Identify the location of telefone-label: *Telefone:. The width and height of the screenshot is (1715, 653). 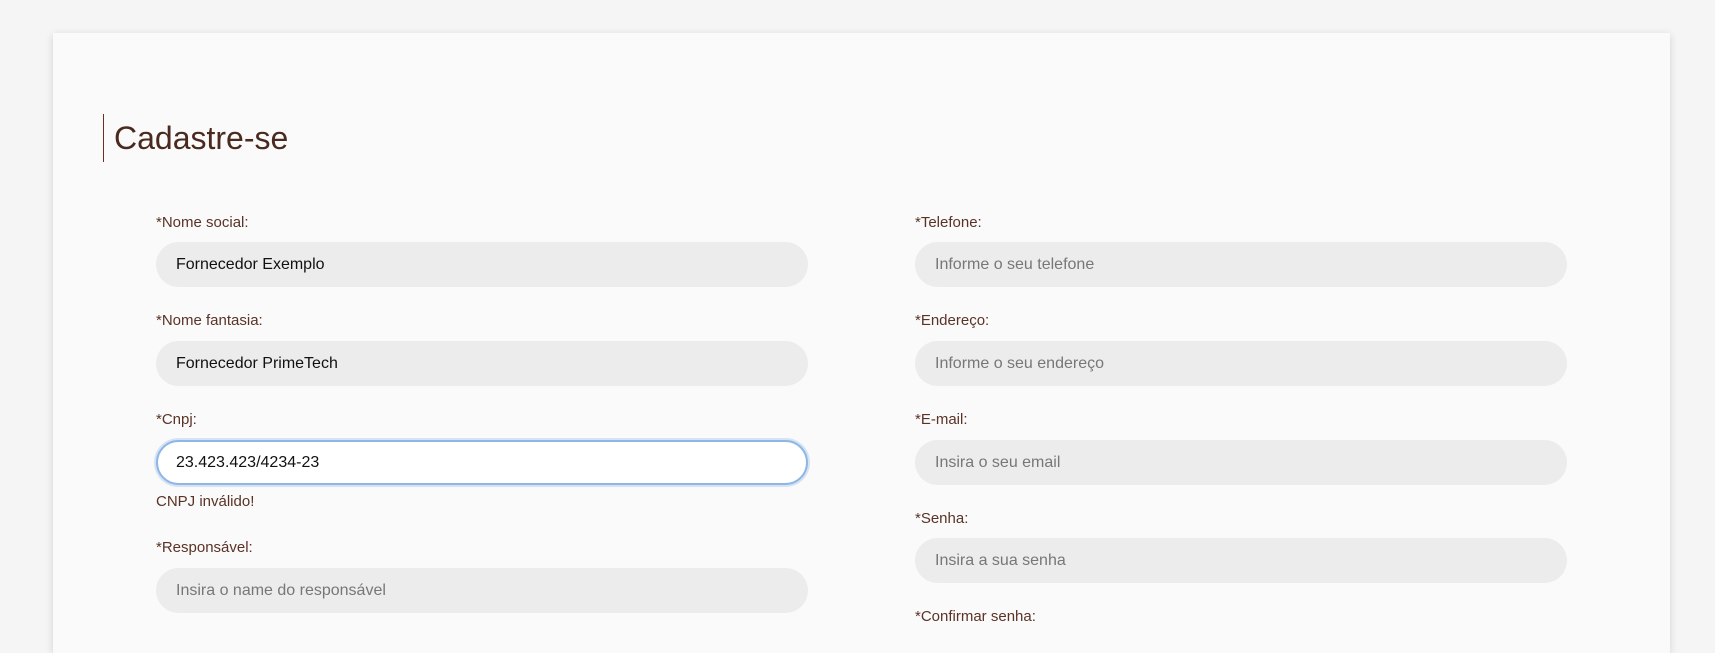
(948, 222).